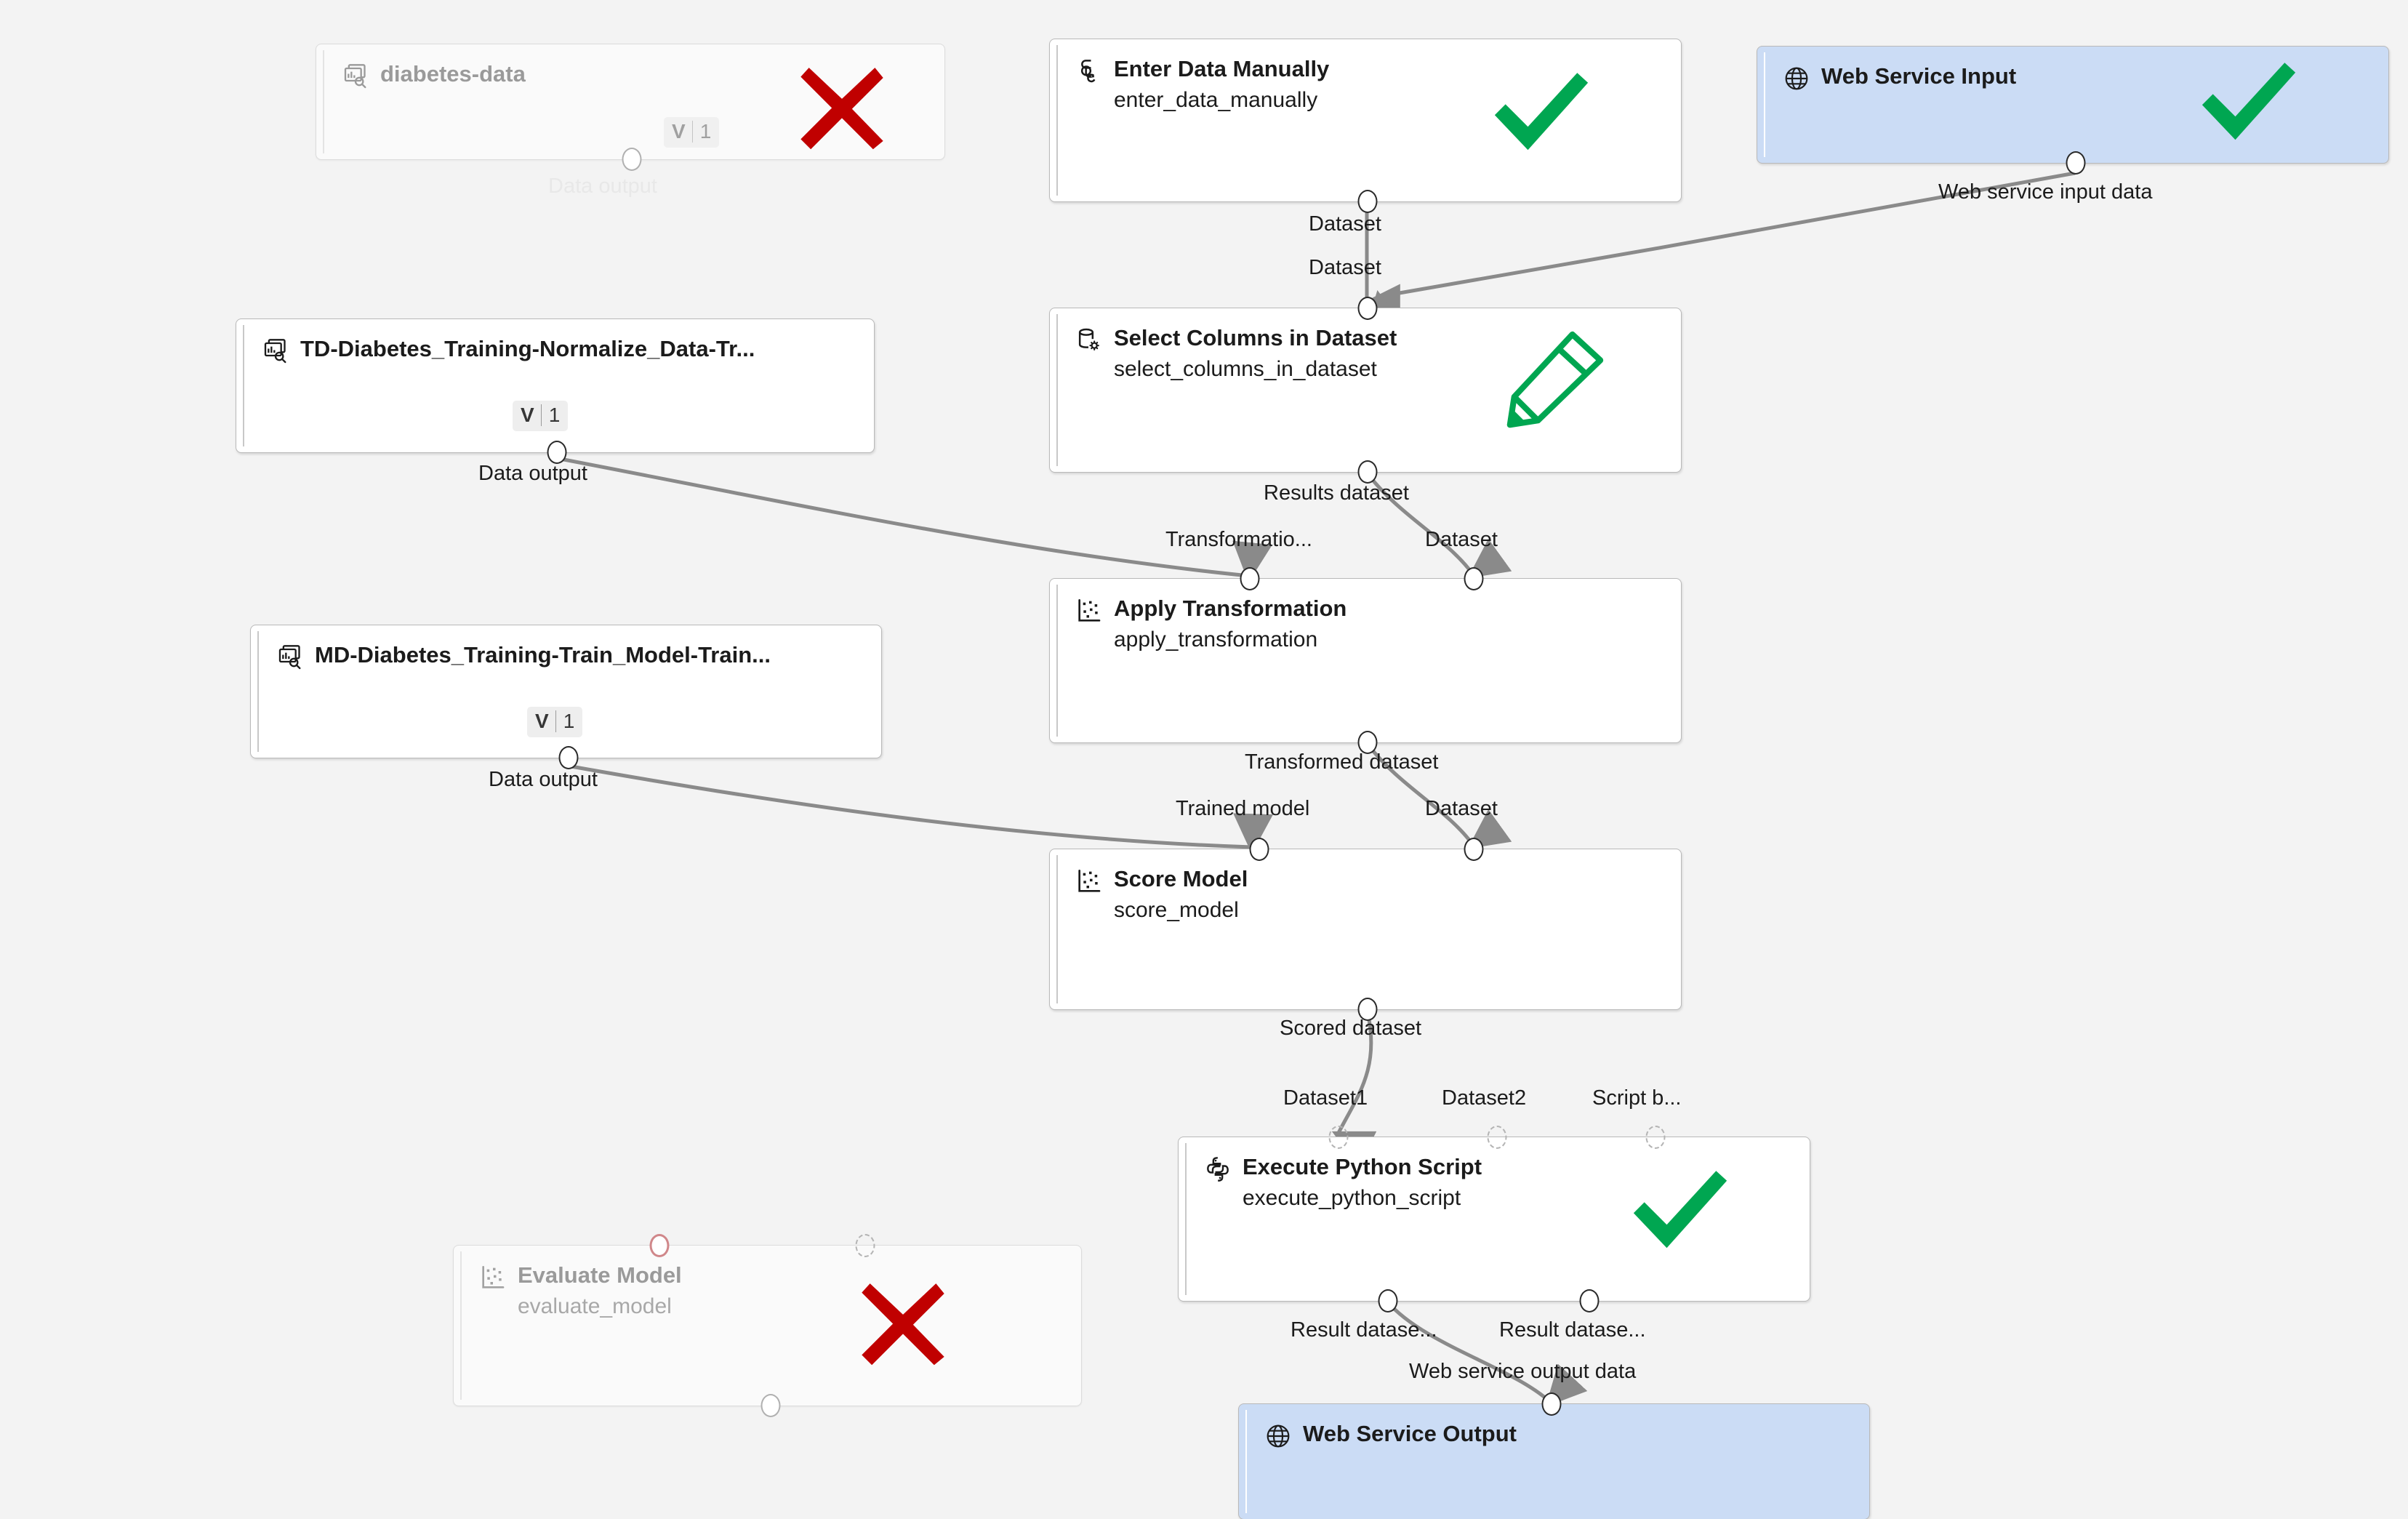 The image size is (2408, 1519). Describe the element at coordinates (1365, 929) in the screenshot. I see `node-score-model: Score Model score_model` at that location.